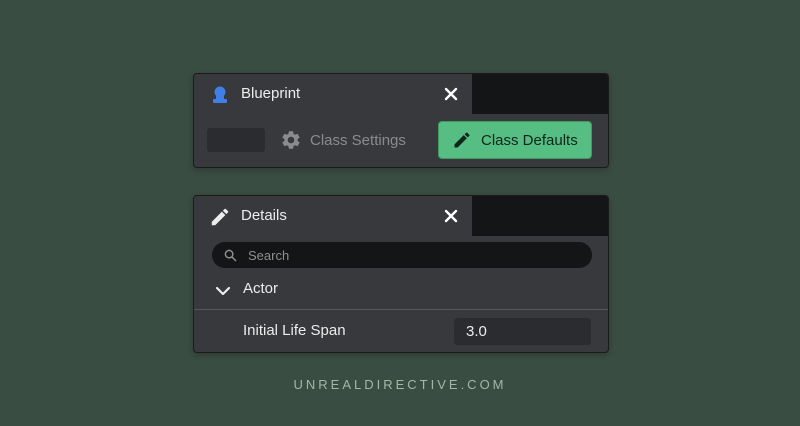 This screenshot has width=800, height=426. What do you see at coordinates (261, 288) in the screenshot?
I see `category-label: Actor` at bounding box center [261, 288].